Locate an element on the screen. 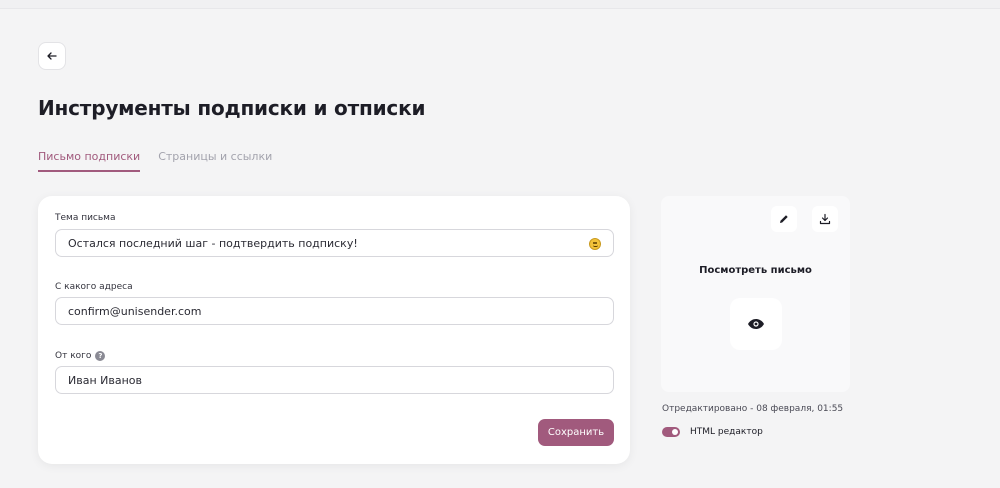 The height and width of the screenshot is (488, 1000). save-button: Сохранить is located at coordinates (576, 432).